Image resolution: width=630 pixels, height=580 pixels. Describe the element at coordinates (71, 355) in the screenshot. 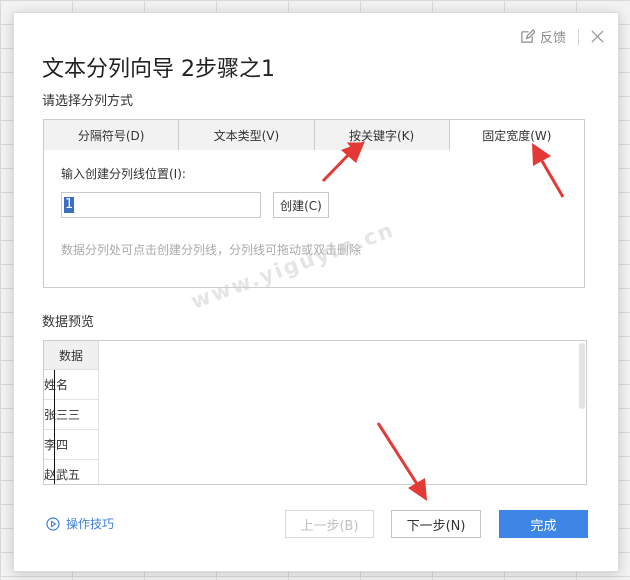

I see `preview-column-header: 数据` at that location.